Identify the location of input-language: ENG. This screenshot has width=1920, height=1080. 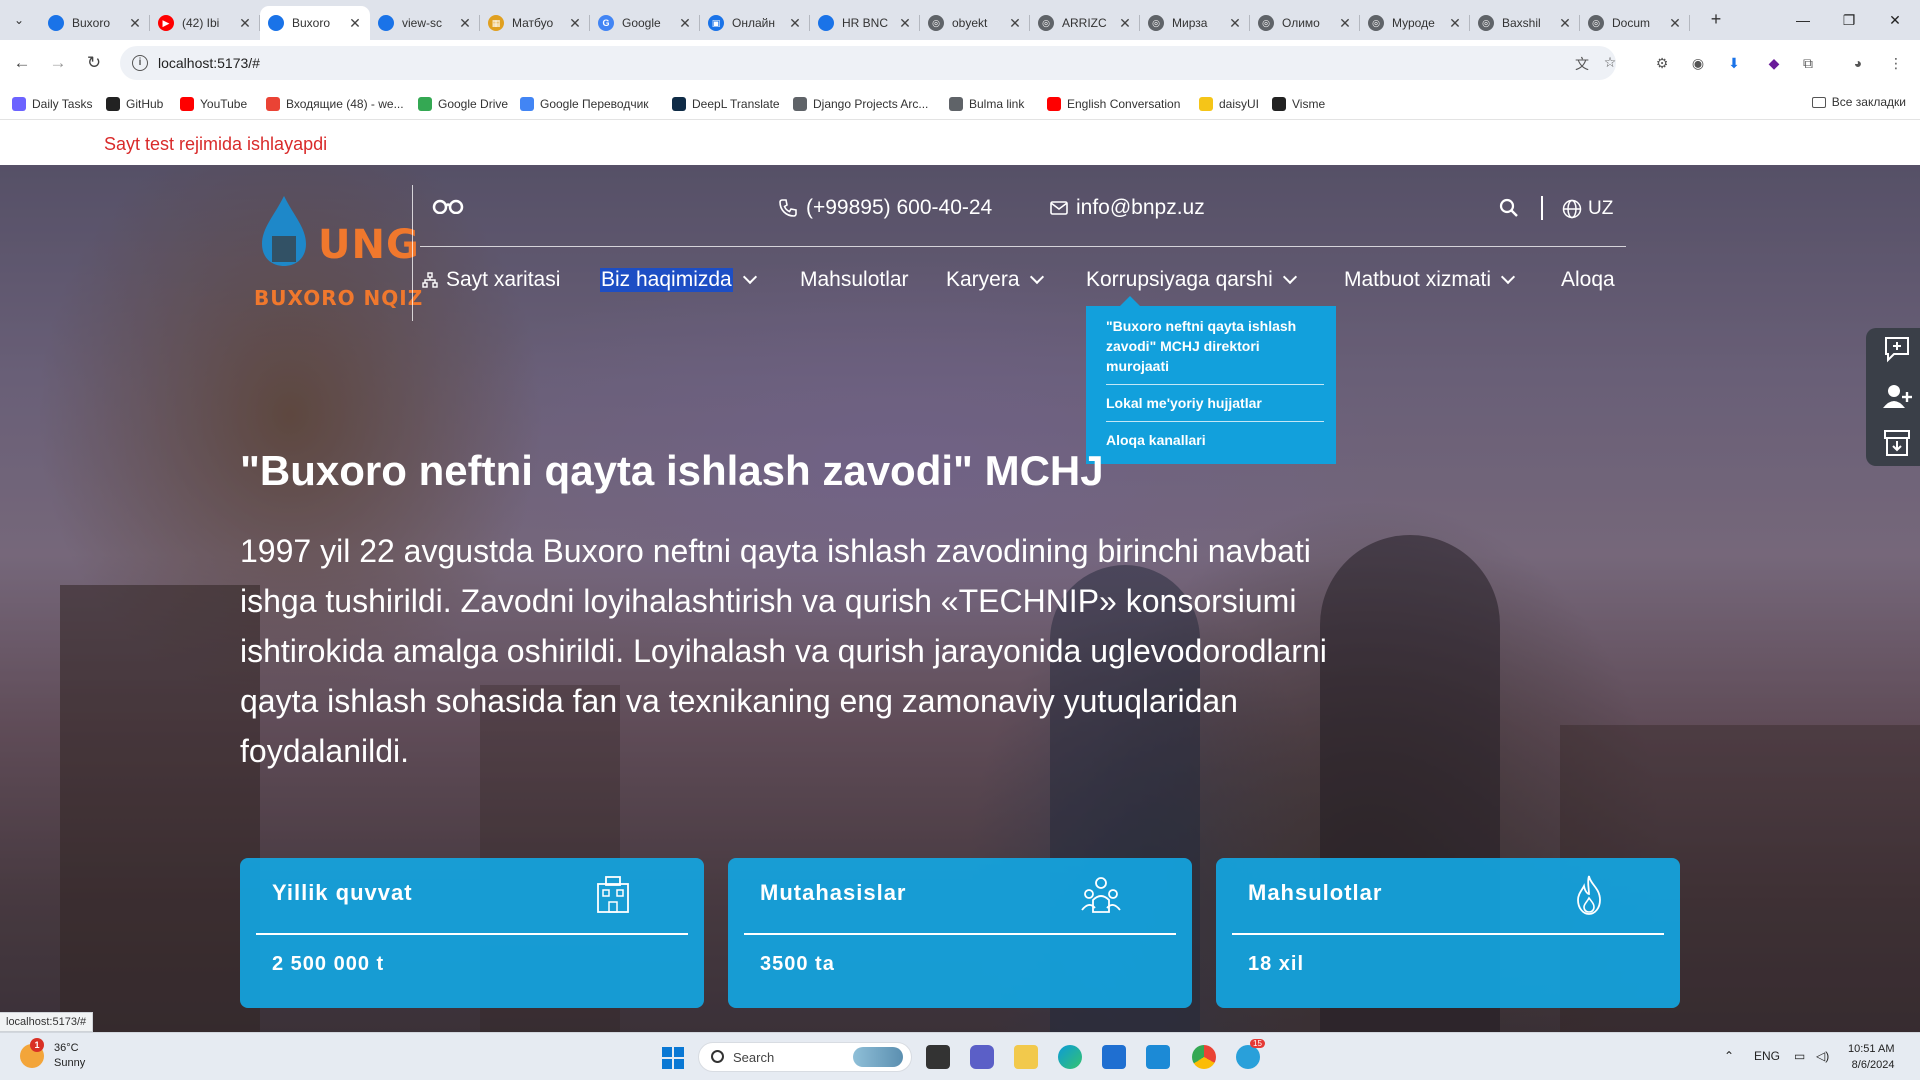
(1767, 1056).